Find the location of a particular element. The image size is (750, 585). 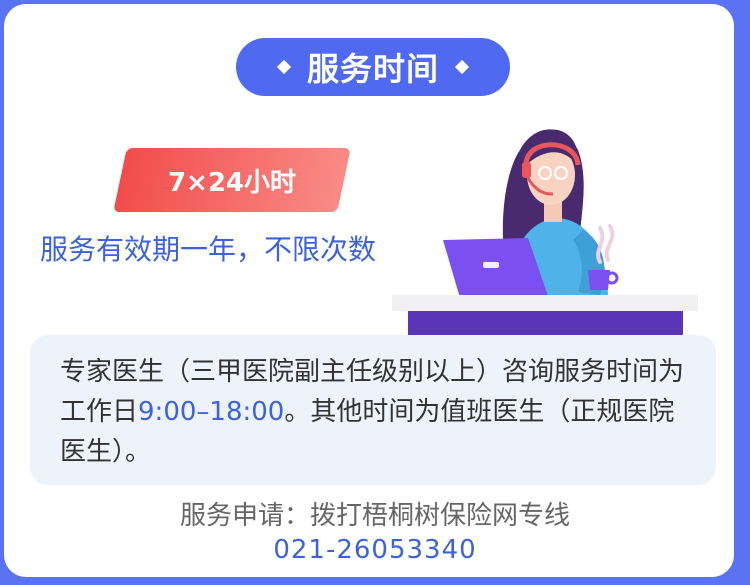

diamond-left-icon is located at coordinates (284, 67).